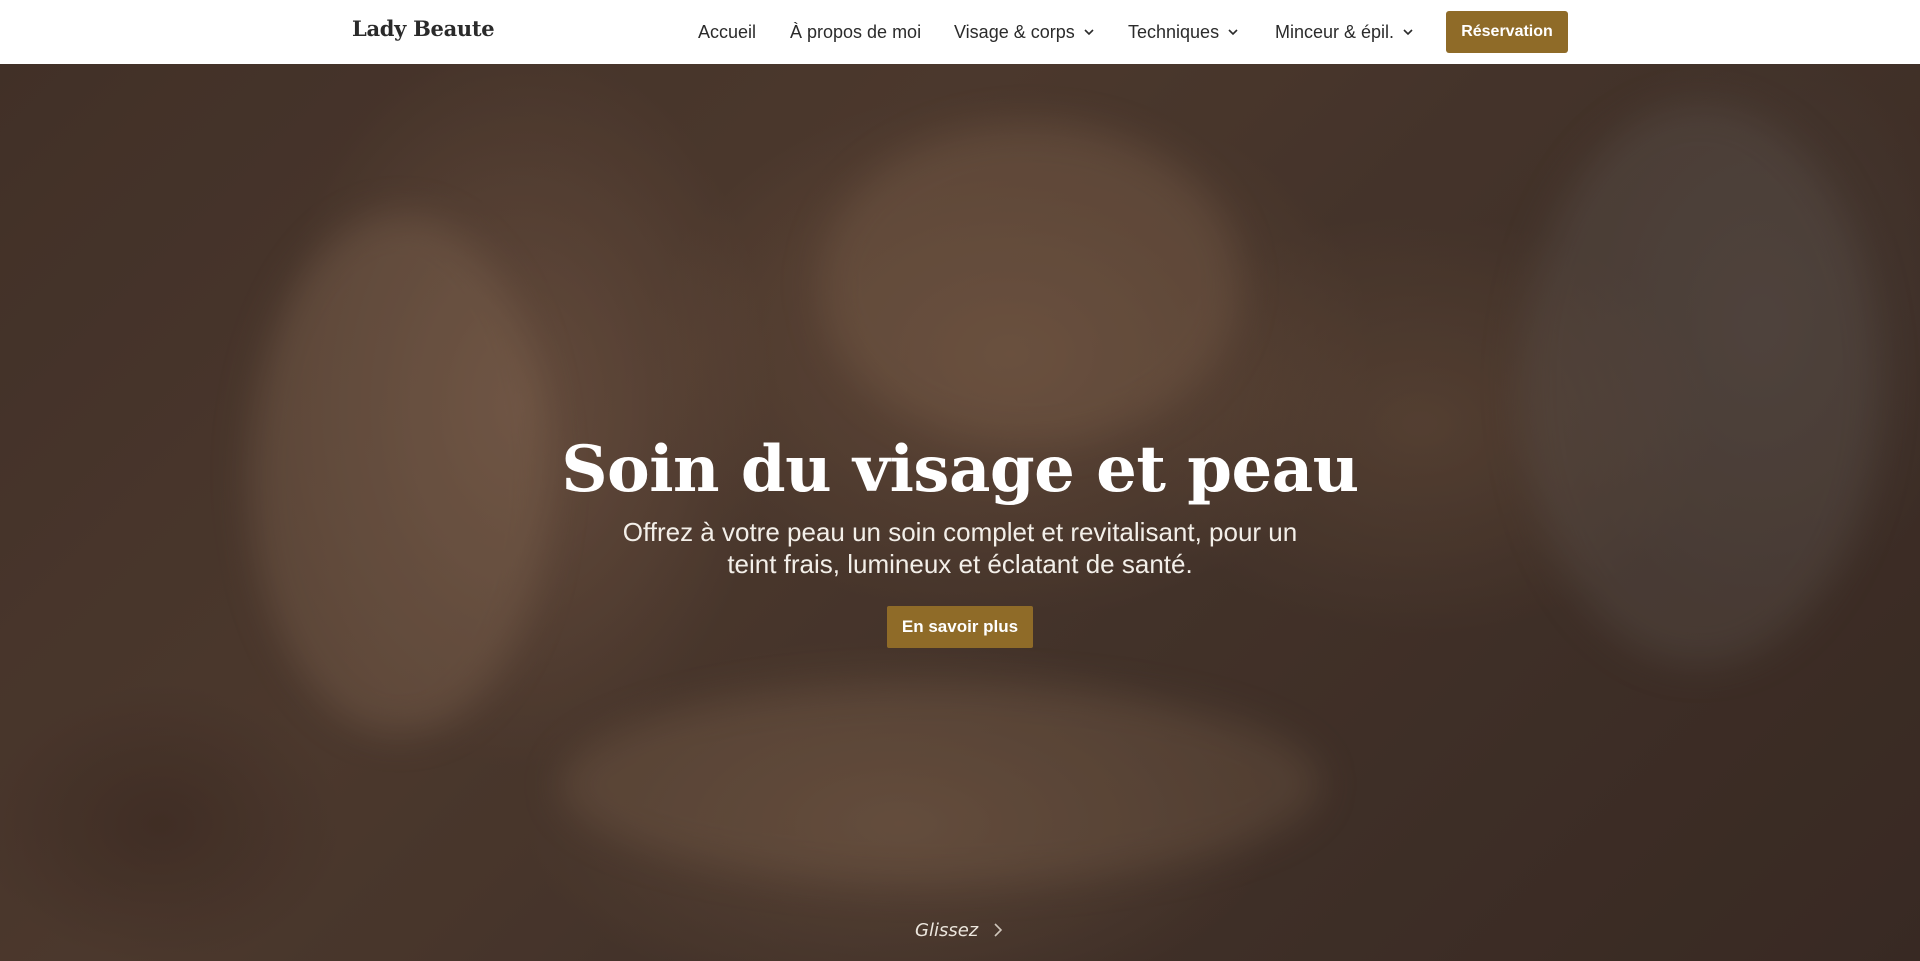 This screenshot has width=1920, height=961. I want to click on nav-item-label: Accueil, so click(727, 31).